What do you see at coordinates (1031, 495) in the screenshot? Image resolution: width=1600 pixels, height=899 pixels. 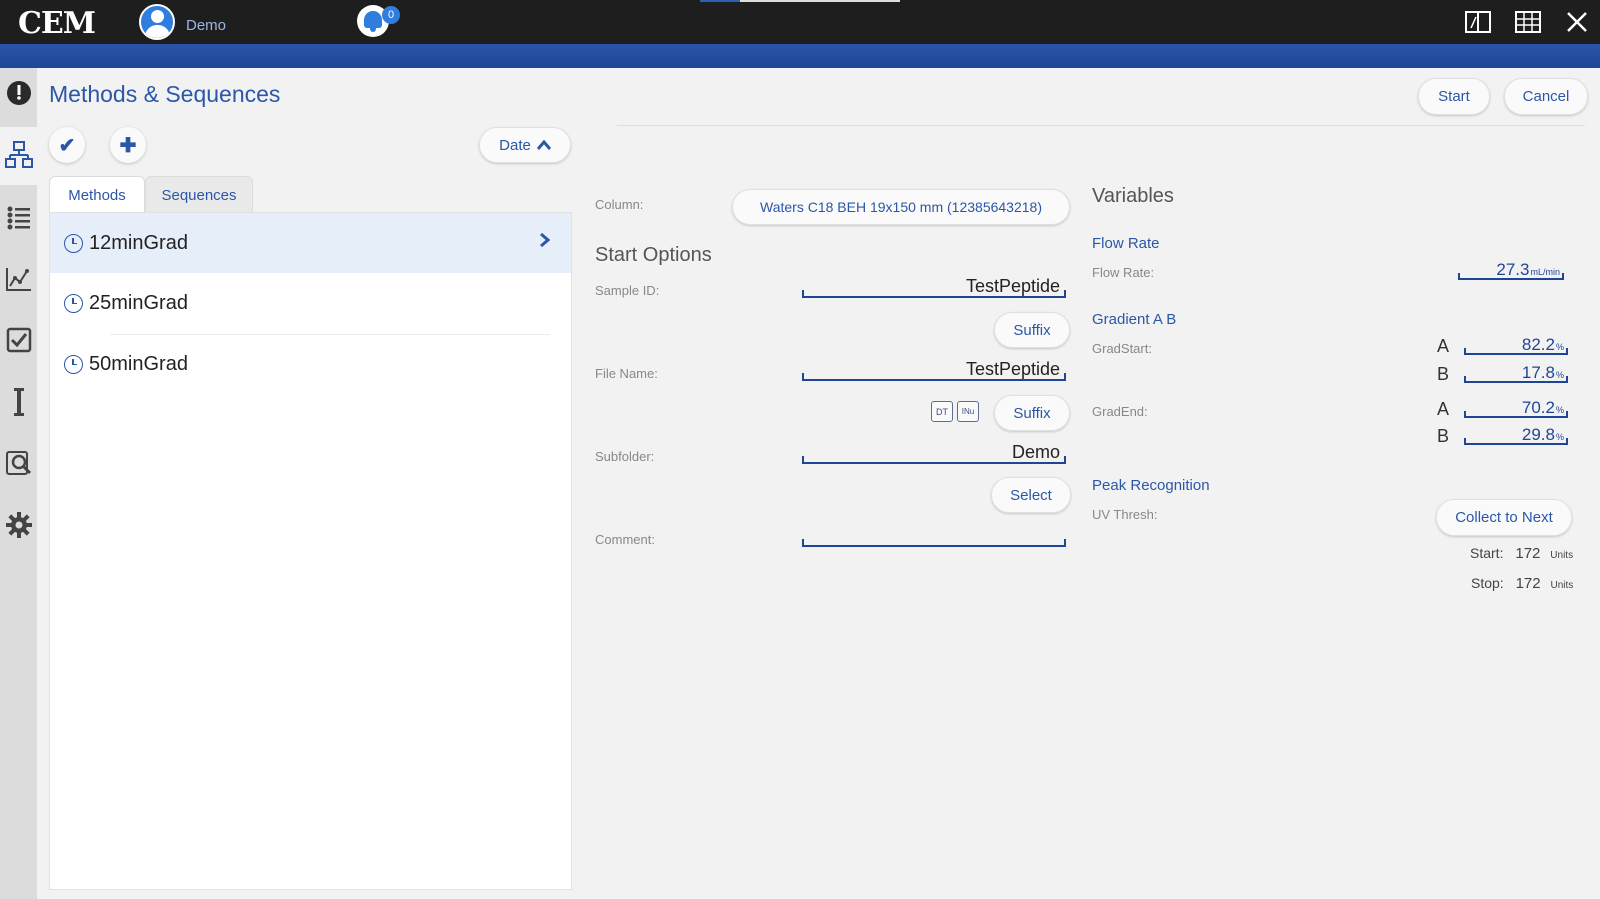 I see `subfolder-select-button: Select` at bounding box center [1031, 495].